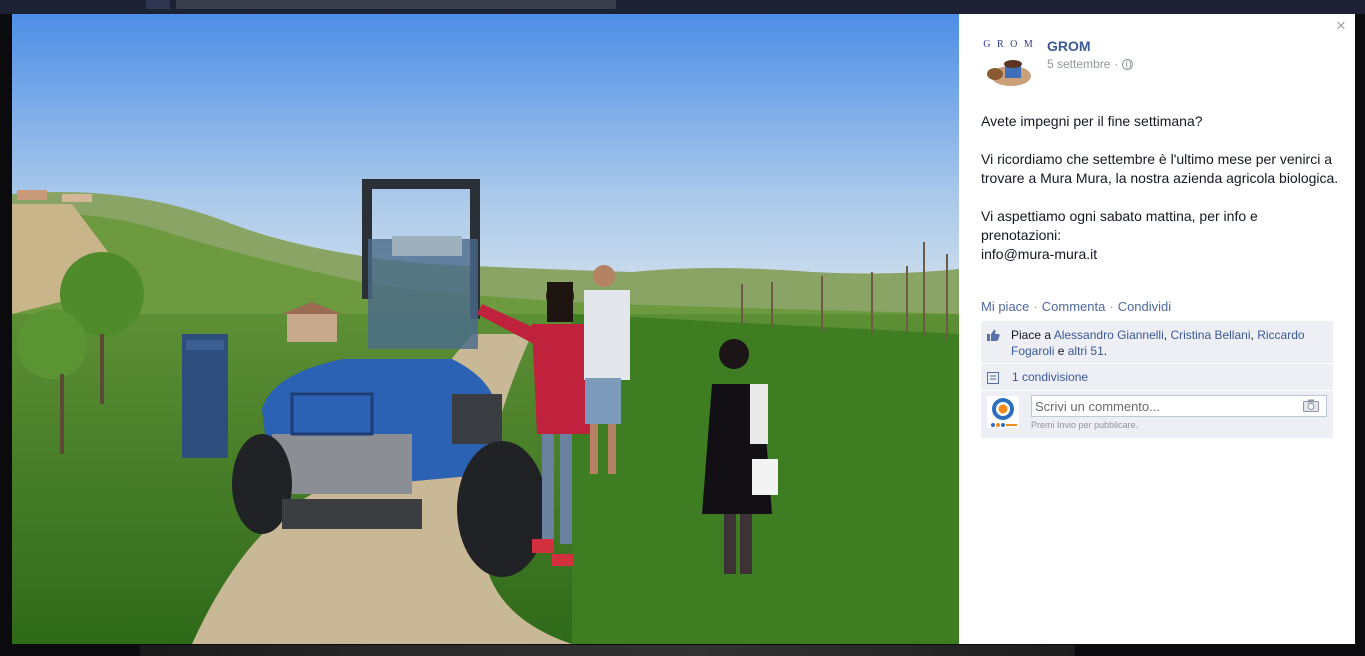 The height and width of the screenshot is (656, 1365). I want to click on page-avatar: G R O M, so click(1009, 64).